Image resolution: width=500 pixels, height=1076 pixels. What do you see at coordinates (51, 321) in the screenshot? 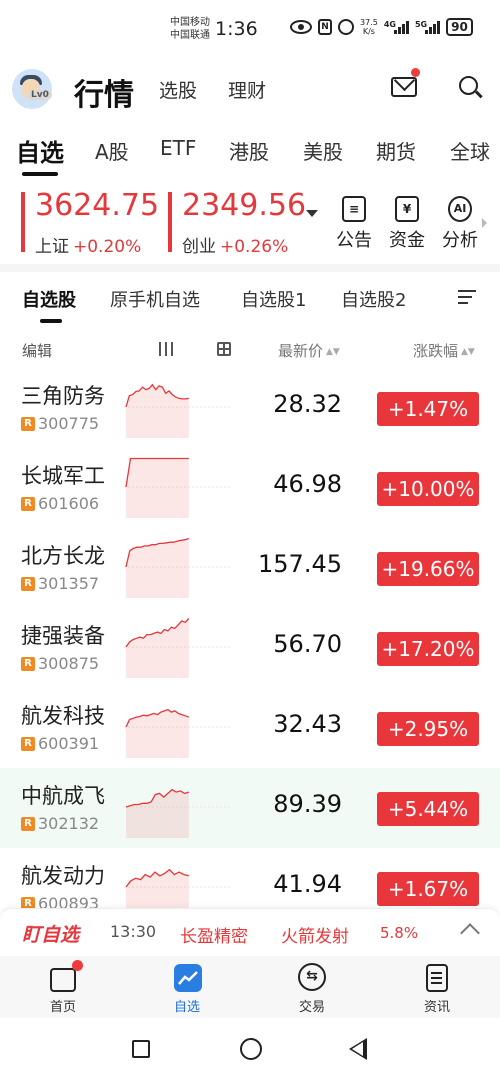
I see `active-subtab-indicator` at bounding box center [51, 321].